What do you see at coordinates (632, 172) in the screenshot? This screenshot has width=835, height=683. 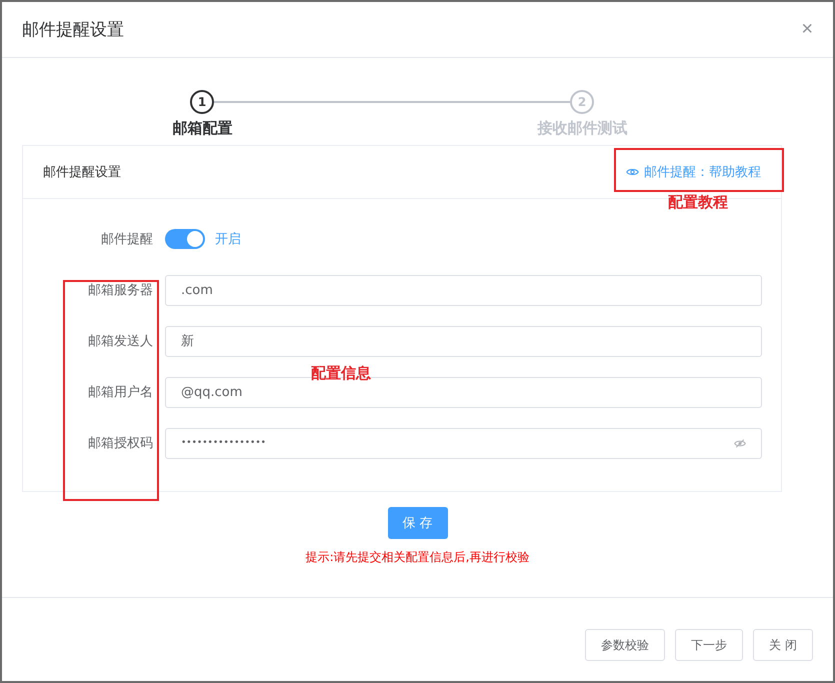 I see `eye-icon` at bounding box center [632, 172].